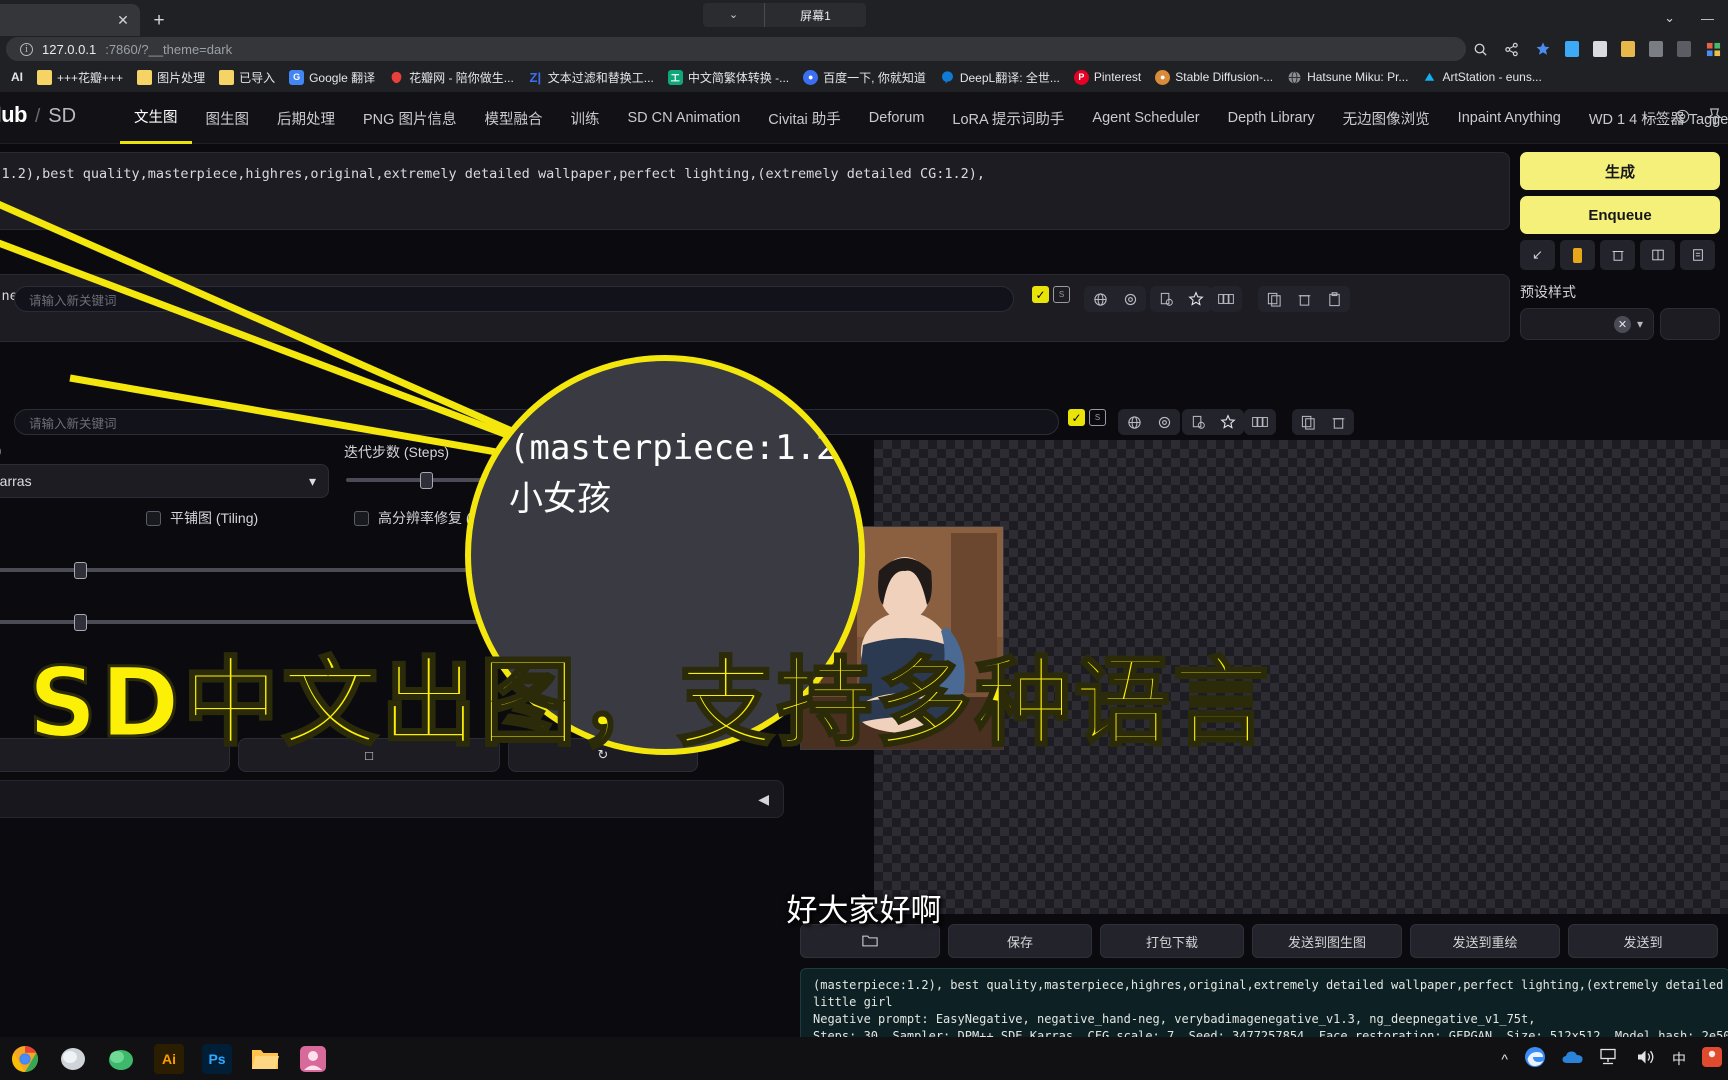 The image size is (1728, 1080). What do you see at coordinates (1697, 255) in the screenshot?
I see `list-icon` at bounding box center [1697, 255].